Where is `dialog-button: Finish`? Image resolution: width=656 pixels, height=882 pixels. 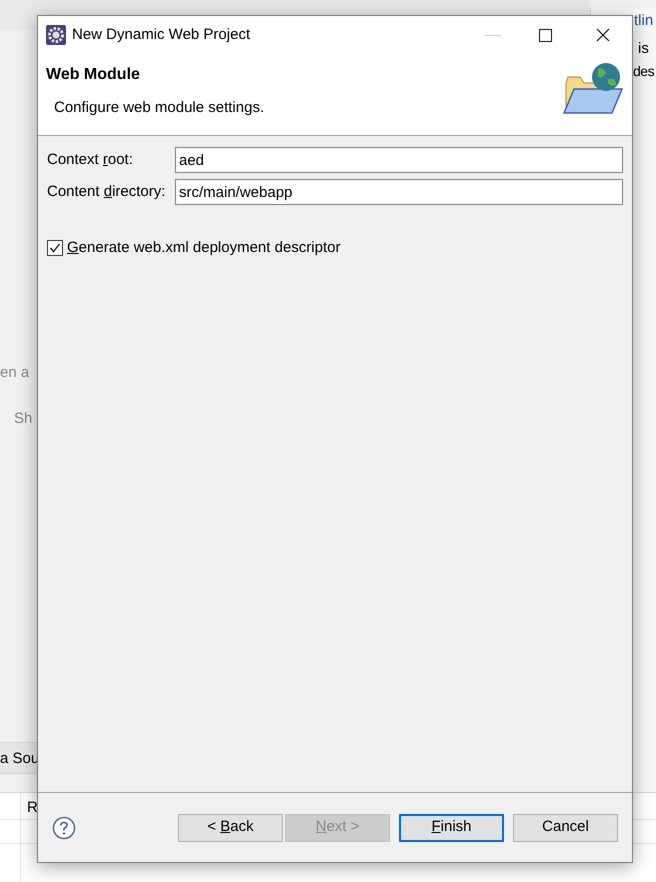 dialog-button: Finish is located at coordinates (451, 828).